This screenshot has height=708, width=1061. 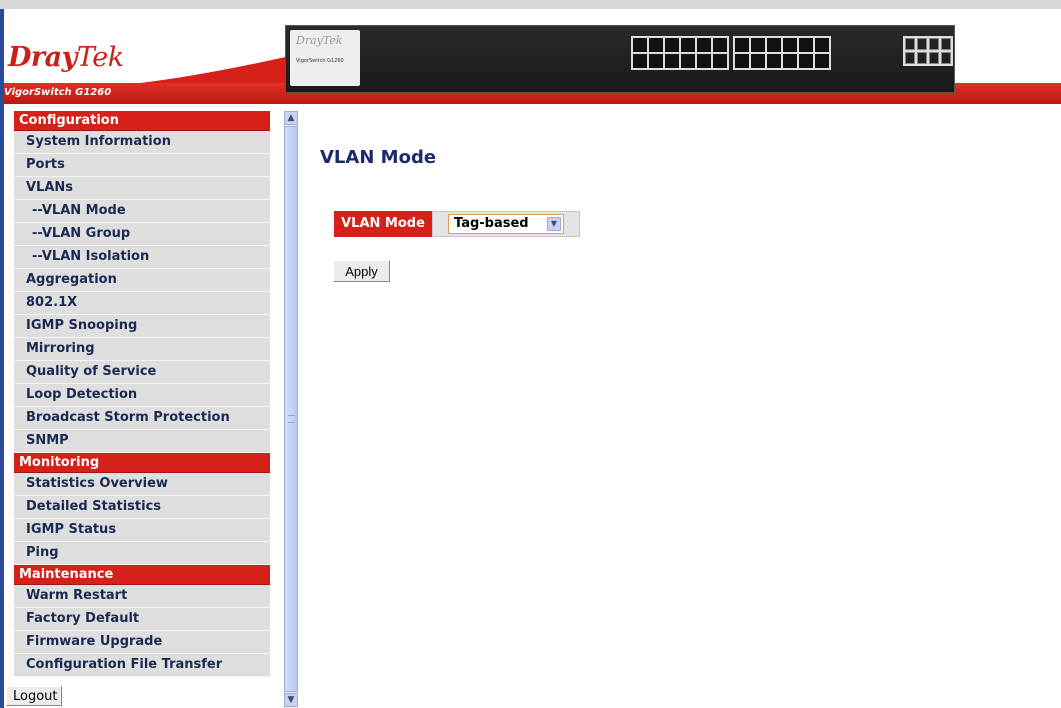 I want to click on top-border, so click(x=530, y=4).